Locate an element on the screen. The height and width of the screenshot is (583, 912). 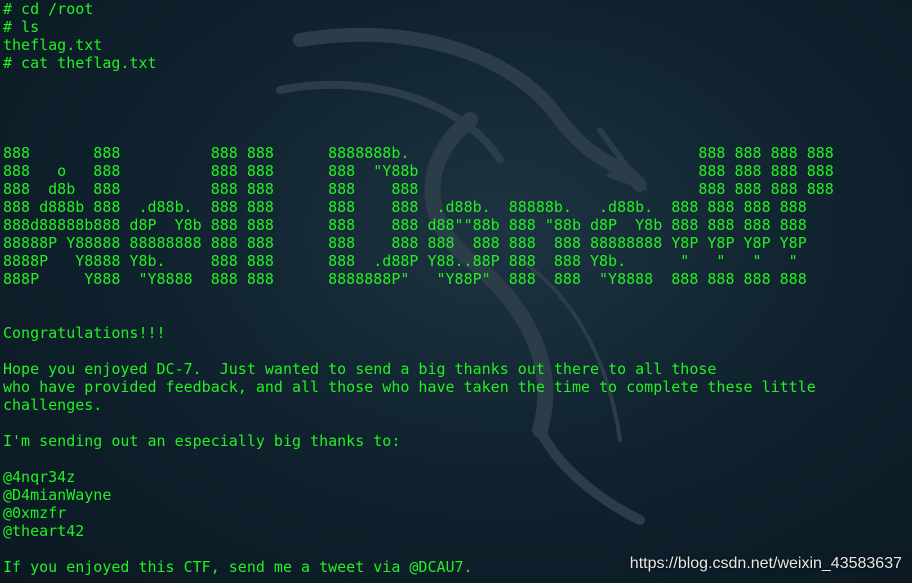
terminal-line: theflag.txt is located at coordinates (53, 45).